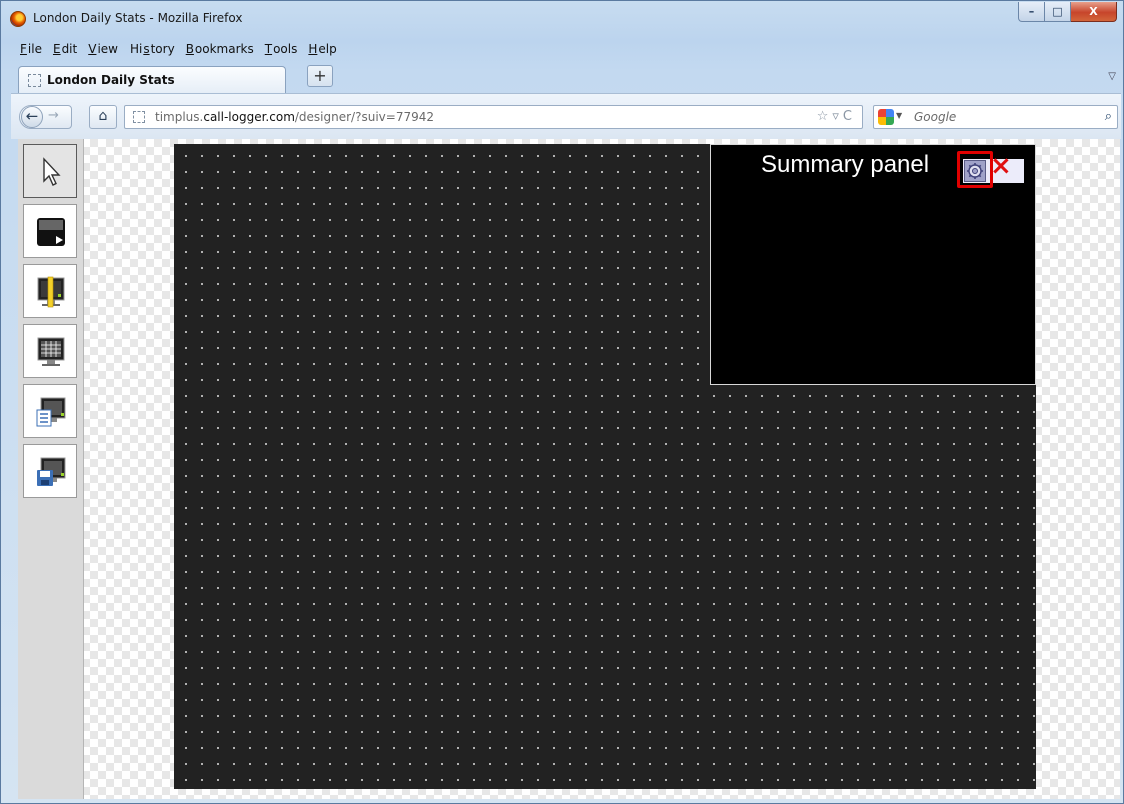 The width and height of the screenshot is (1124, 804). I want to click on monitor-ruler-icon, so click(51, 292).